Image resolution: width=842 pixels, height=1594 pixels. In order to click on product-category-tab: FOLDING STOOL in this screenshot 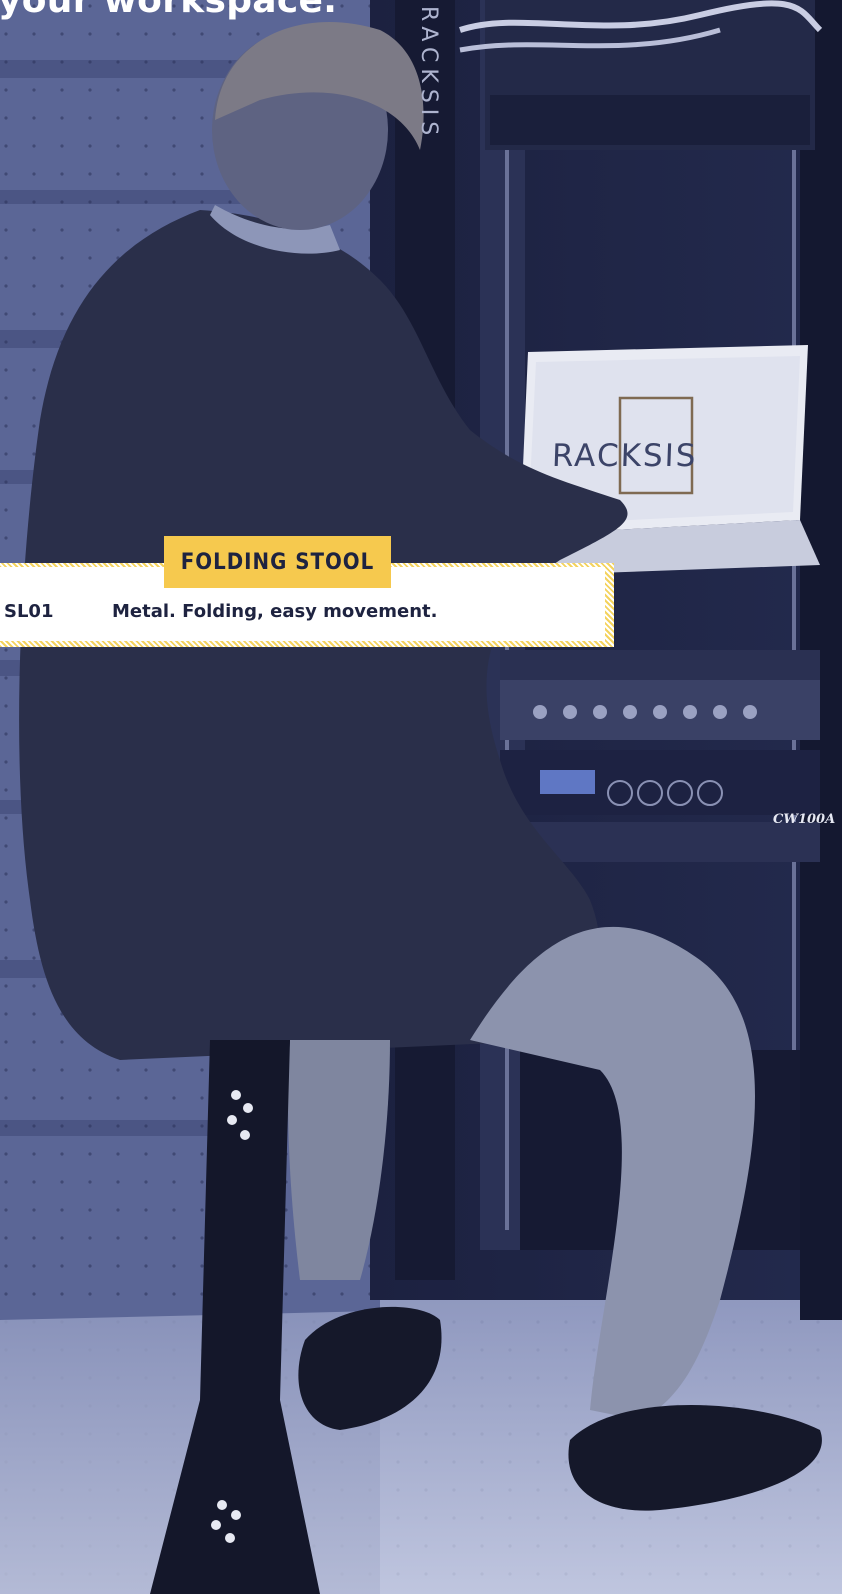, I will do `click(277, 562)`.